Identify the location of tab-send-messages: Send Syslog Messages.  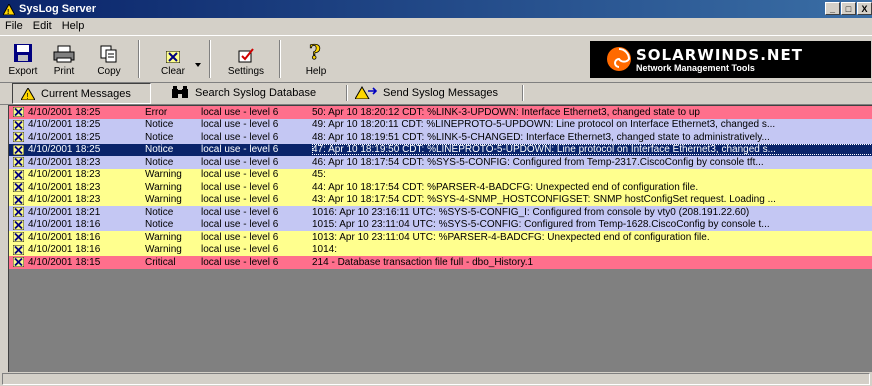
(422, 92).